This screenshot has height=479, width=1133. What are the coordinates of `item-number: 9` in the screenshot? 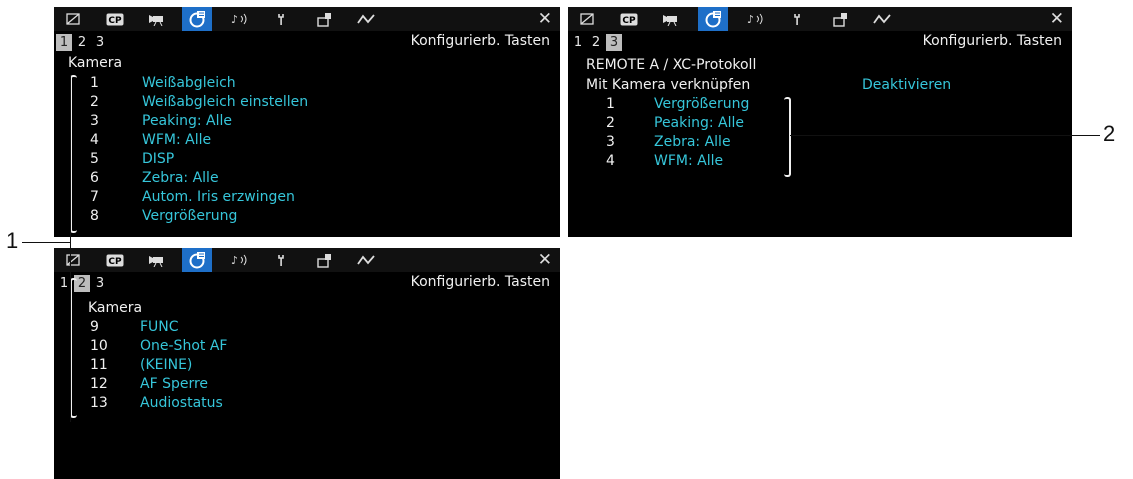 It's located at (94, 327).